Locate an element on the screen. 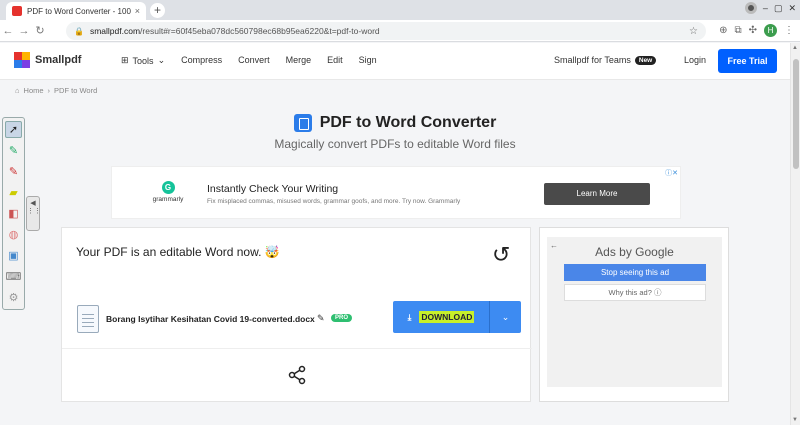  page-scrollbar: ▲ ▼ is located at coordinates (795, 234).